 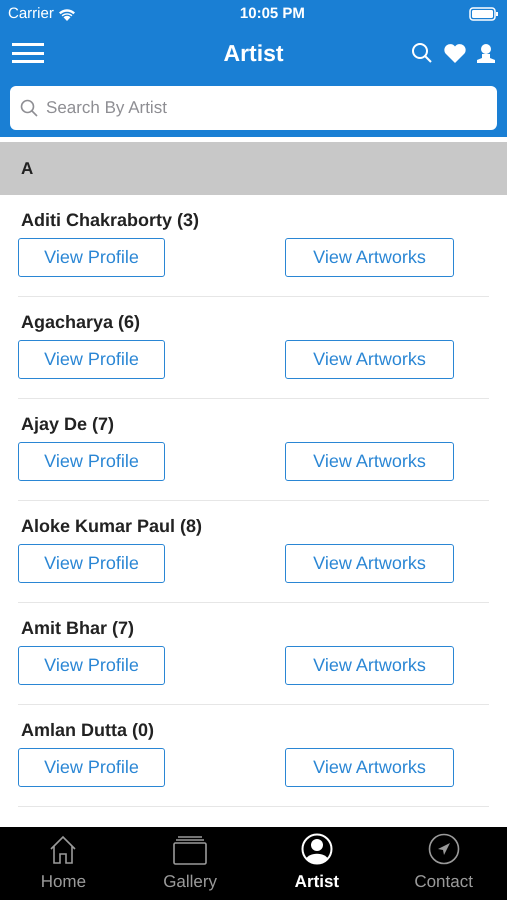 I want to click on wifi-icon, so click(x=67, y=14).